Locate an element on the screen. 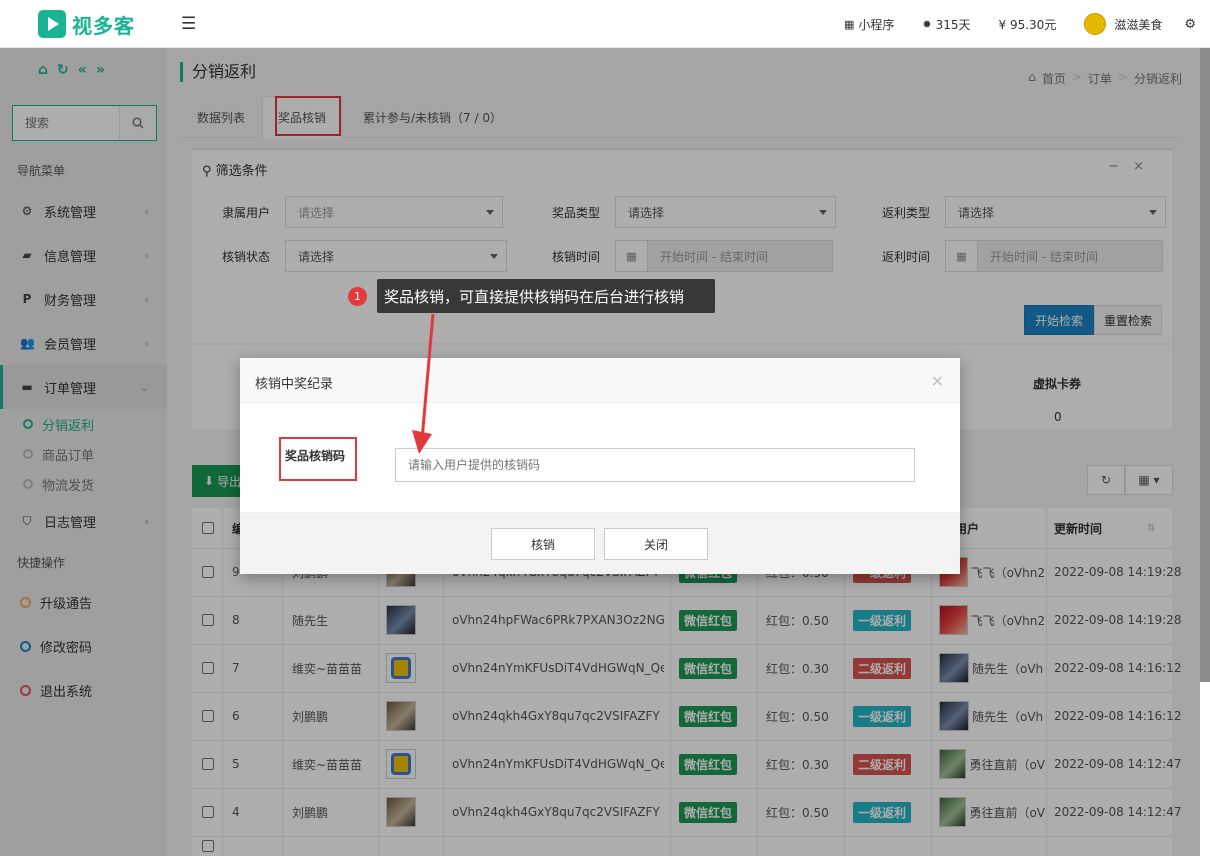  account-balance: ¥ 95.30元 is located at coordinates (1028, 24).